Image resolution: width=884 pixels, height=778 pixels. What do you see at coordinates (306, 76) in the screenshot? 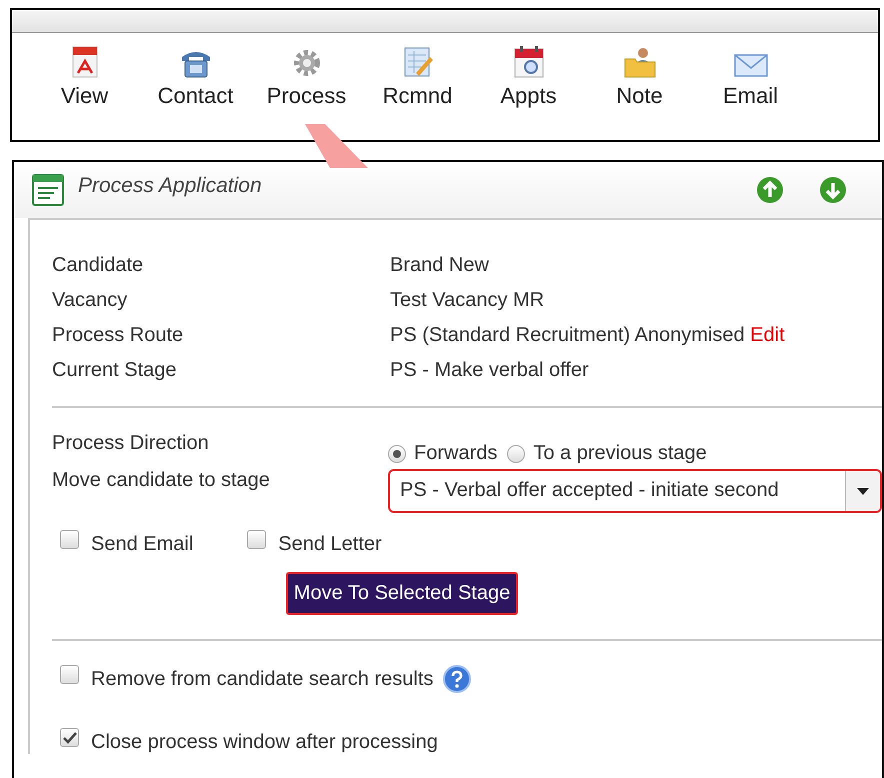
I see `toolbar-button: Process` at bounding box center [306, 76].